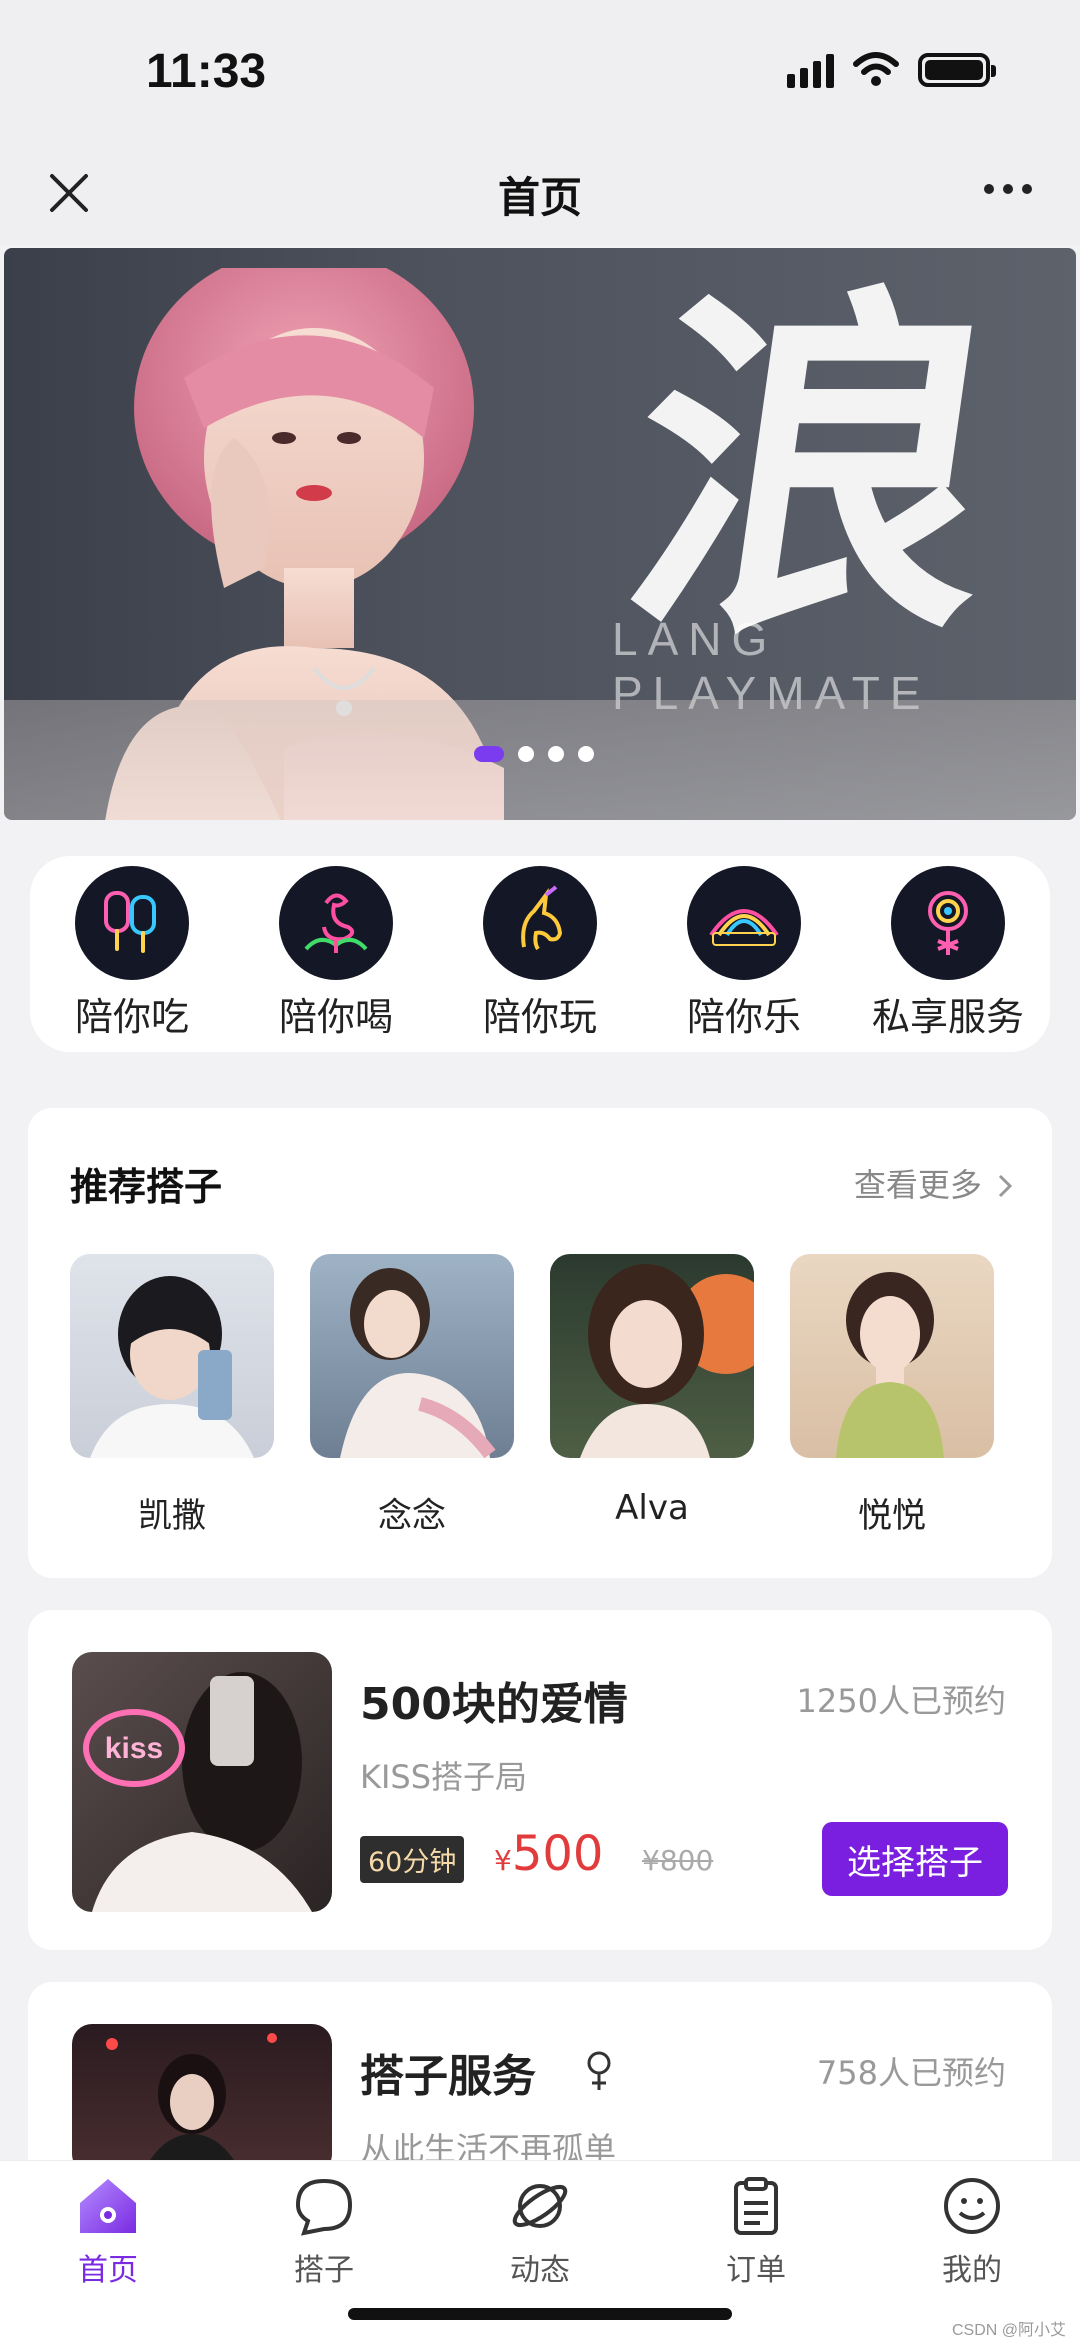 The height and width of the screenshot is (2341, 1080). Describe the element at coordinates (652, 1508) in the screenshot. I see `person-name: Alva` at that location.